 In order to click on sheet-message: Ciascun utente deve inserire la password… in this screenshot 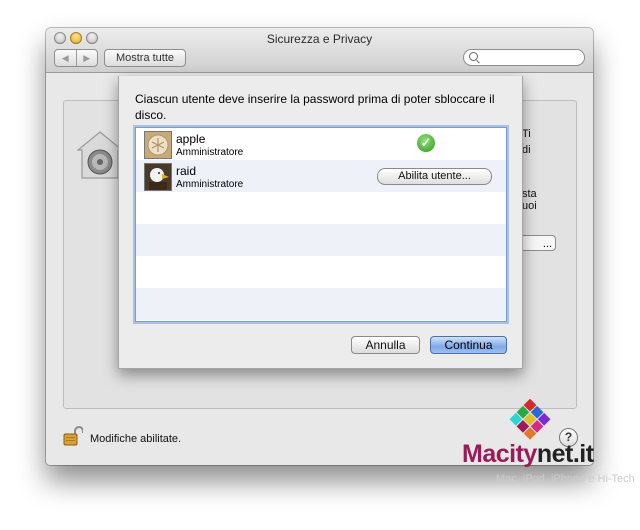, I will do `click(315, 107)`.